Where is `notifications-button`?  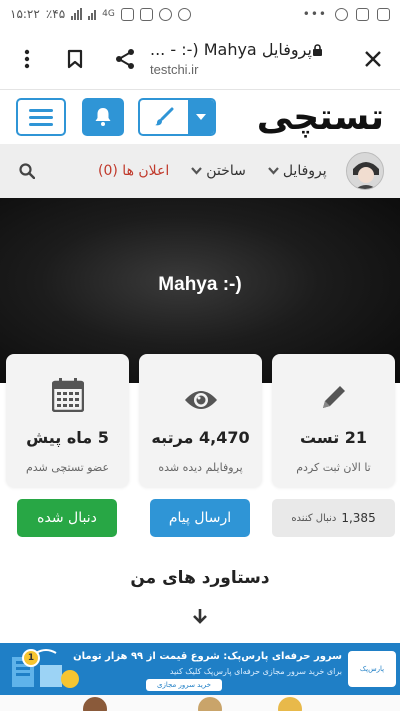
notifications-button is located at coordinates (103, 117).